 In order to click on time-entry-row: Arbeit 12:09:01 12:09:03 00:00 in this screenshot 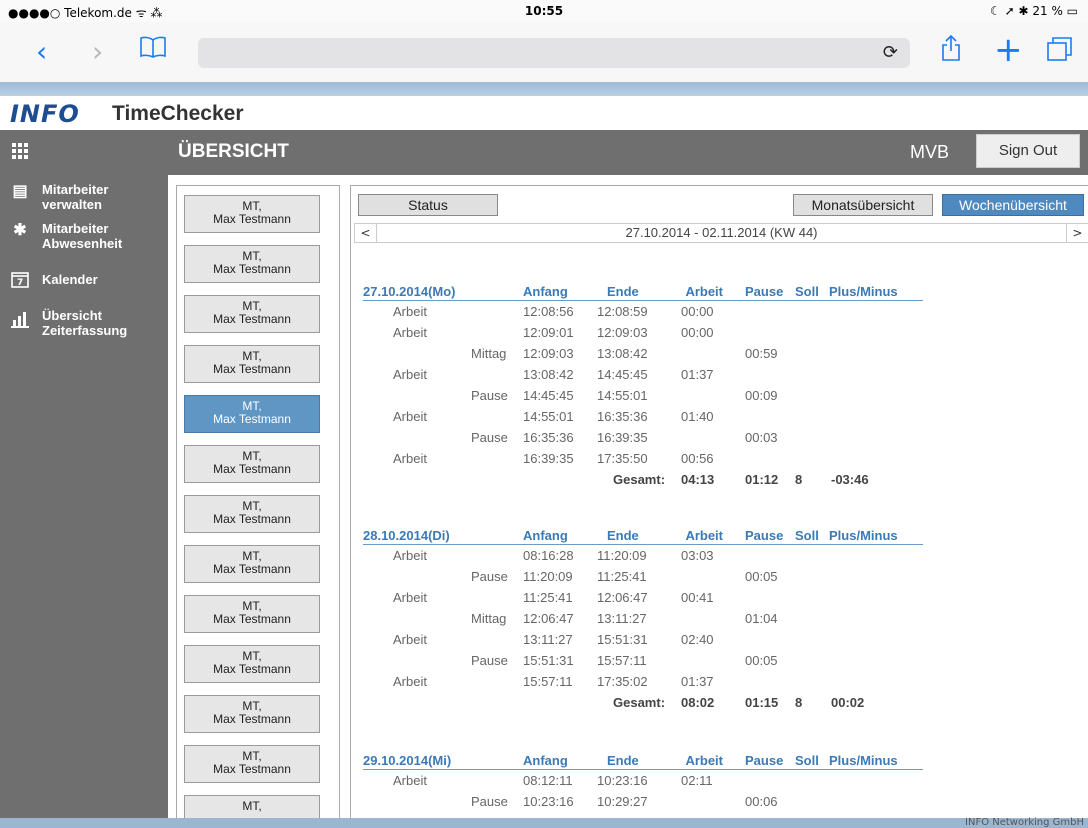, I will do `click(643, 332)`.